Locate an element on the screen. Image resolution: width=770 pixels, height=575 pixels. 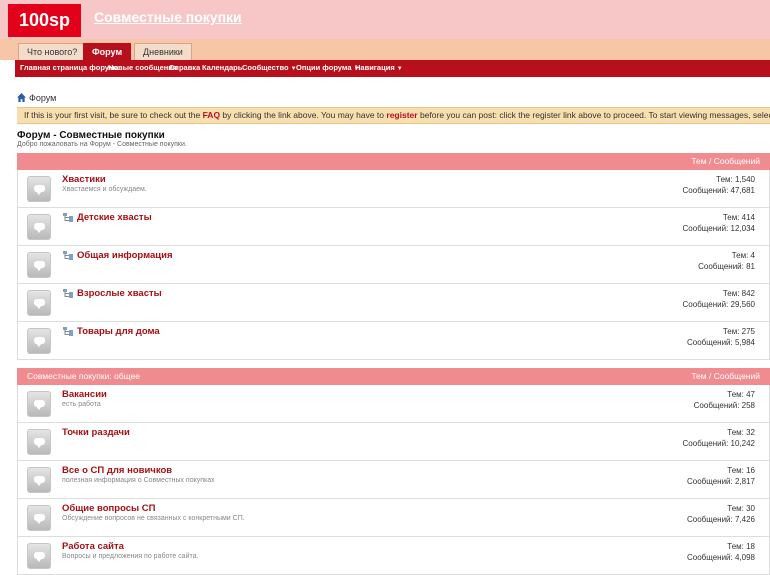
forum-row: Общая информация Тем: 4 Сообщений: 81 is located at coordinates (393, 265).